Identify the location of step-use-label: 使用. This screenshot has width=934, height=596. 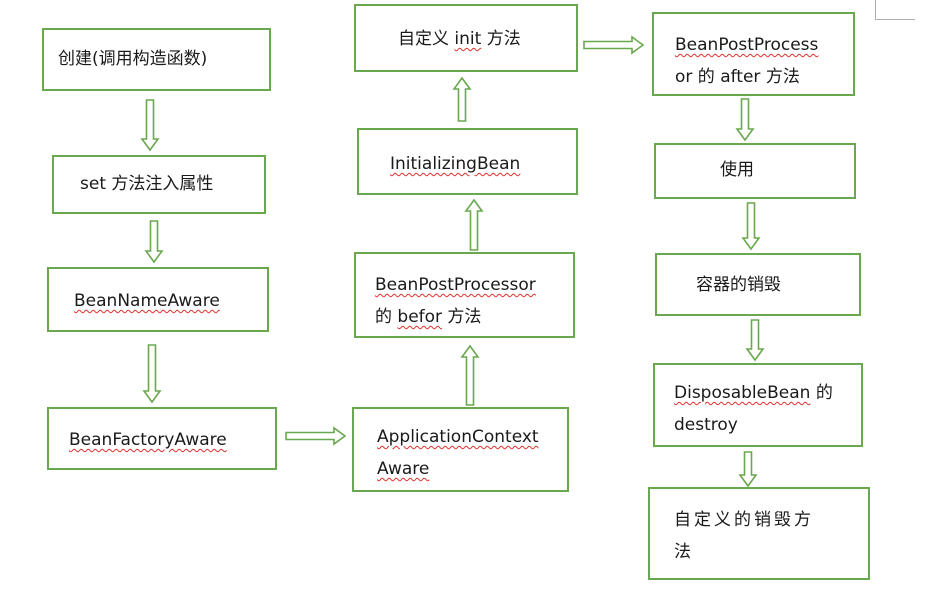
(737, 170).